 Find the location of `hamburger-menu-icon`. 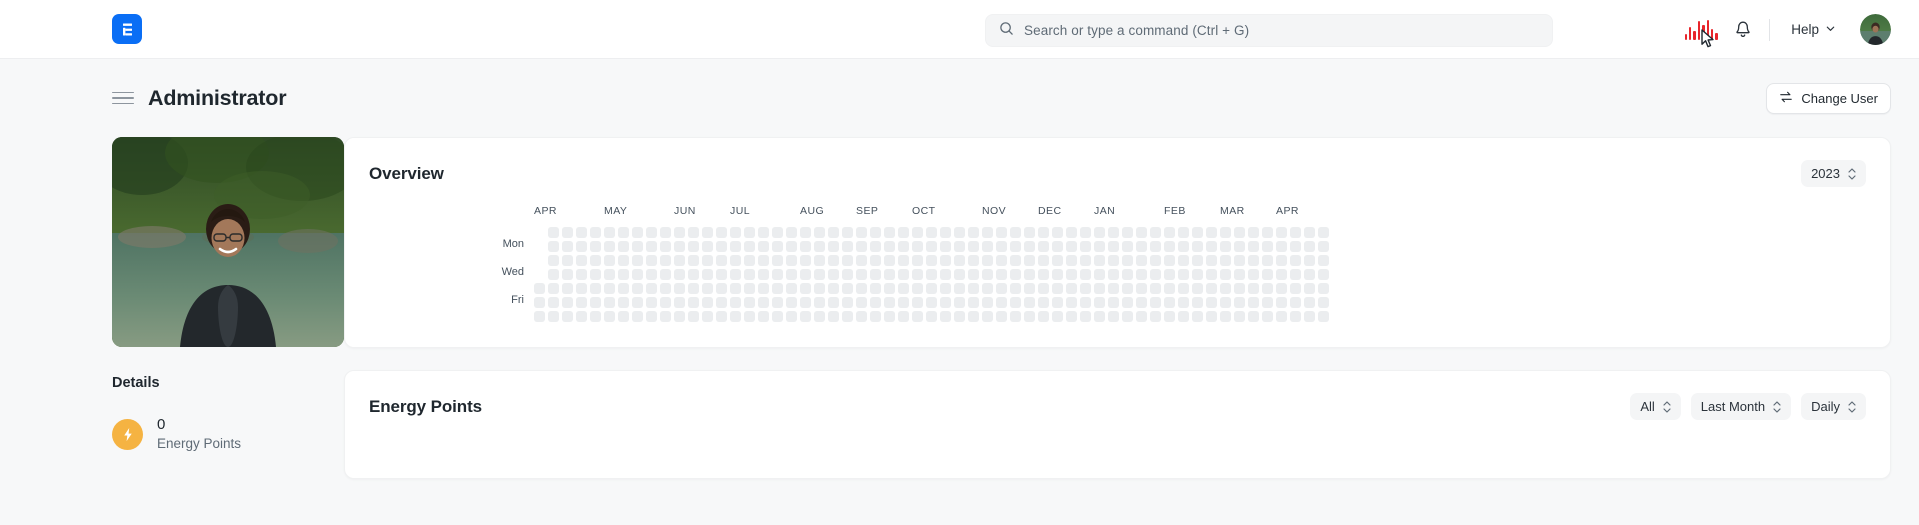

hamburger-menu-icon is located at coordinates (123, 98).